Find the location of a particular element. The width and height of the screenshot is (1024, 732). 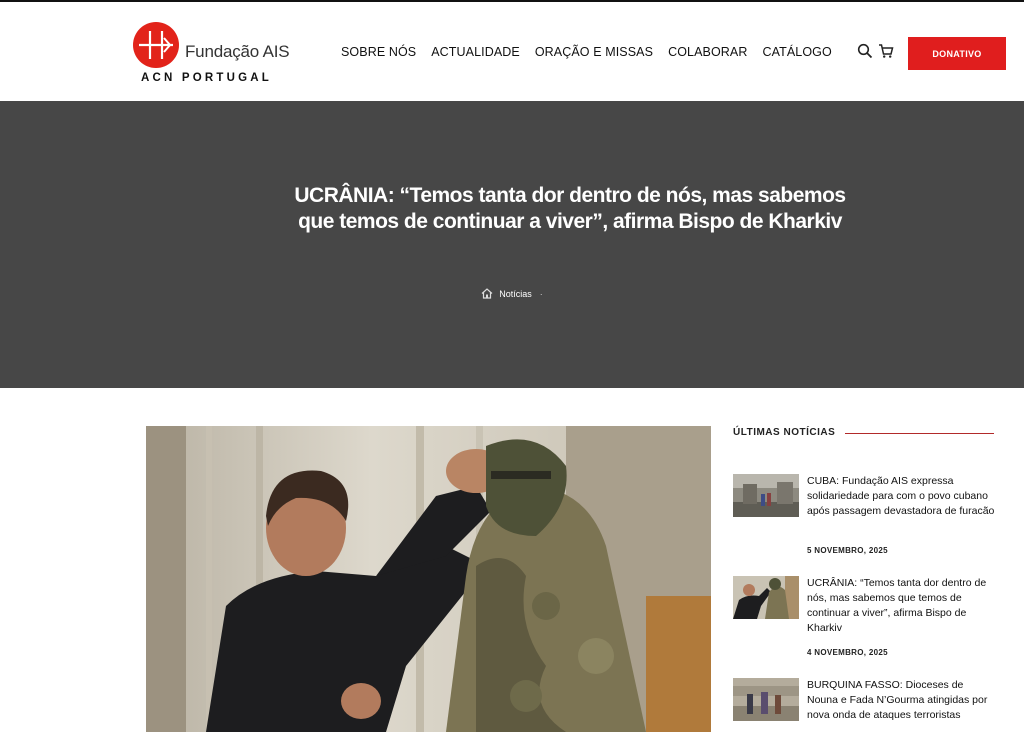

breadcrumb: Notícias · is located at coordinates (512, 293).